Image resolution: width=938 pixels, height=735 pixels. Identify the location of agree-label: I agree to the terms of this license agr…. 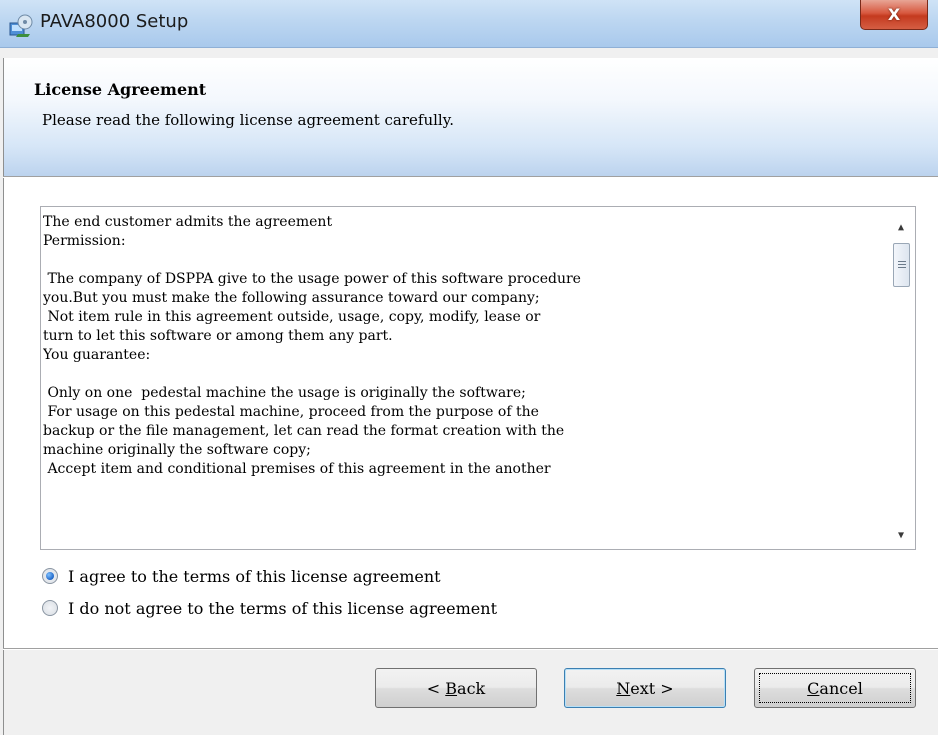
(254, 576).